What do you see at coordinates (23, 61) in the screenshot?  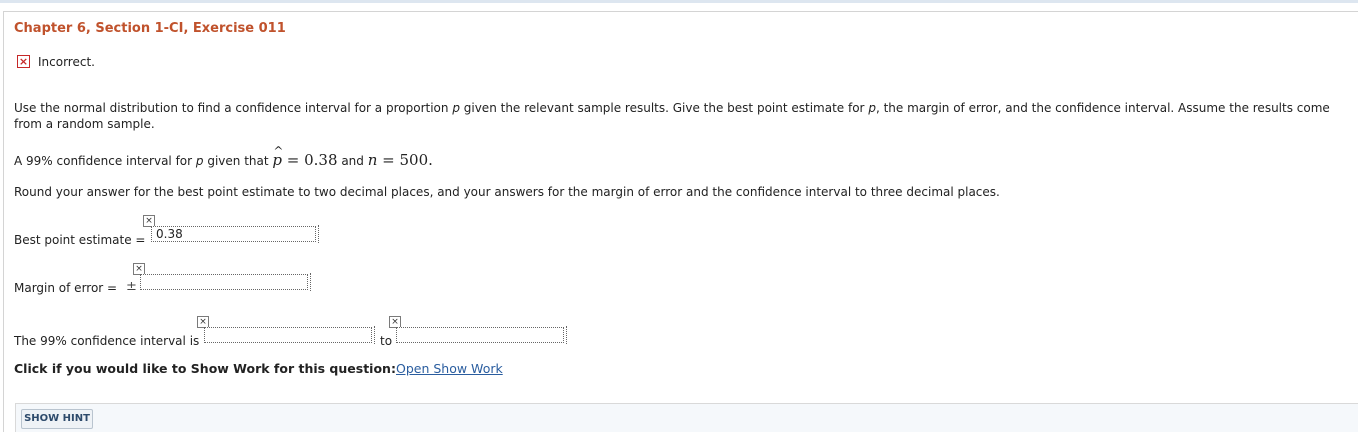 I see `incorrect-icon: ×` at bounding box center [23, 61].